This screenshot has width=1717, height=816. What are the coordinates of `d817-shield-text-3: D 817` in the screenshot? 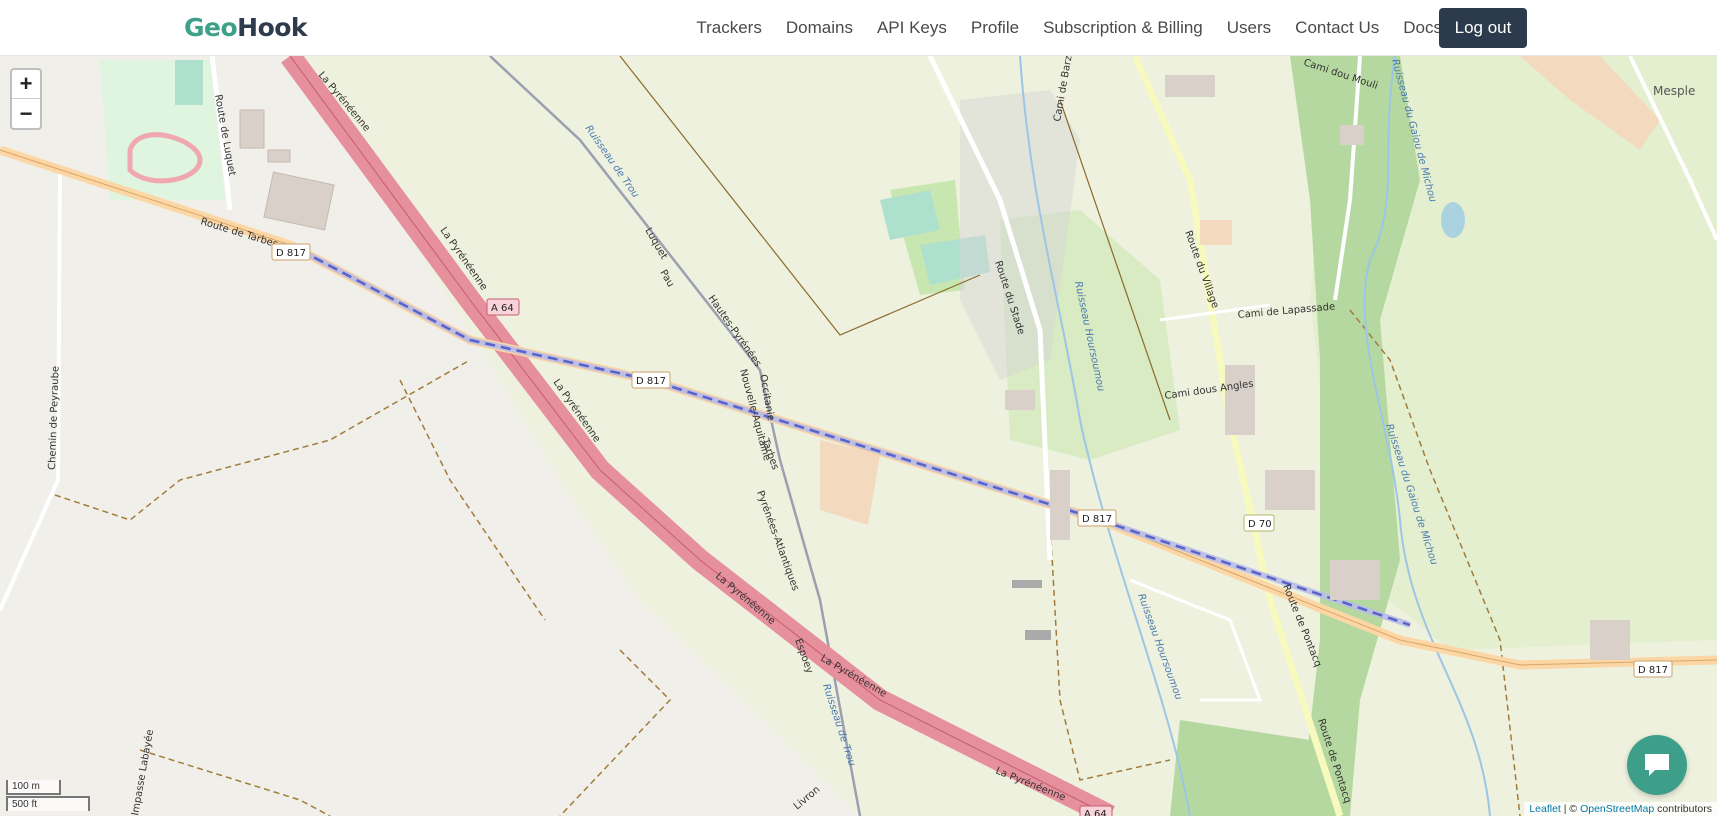 It's located at (1097, 519).